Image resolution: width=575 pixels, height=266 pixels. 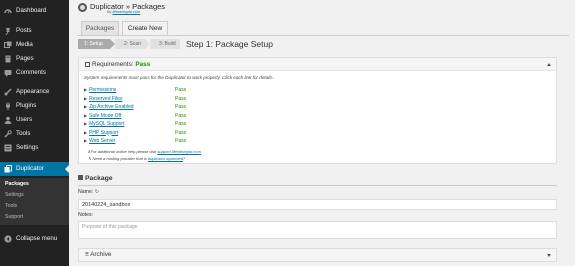 What do you see at coordinates (8, 11) in the screenshot?
I see `dashboard-icon` at bounding box center [8, 11].